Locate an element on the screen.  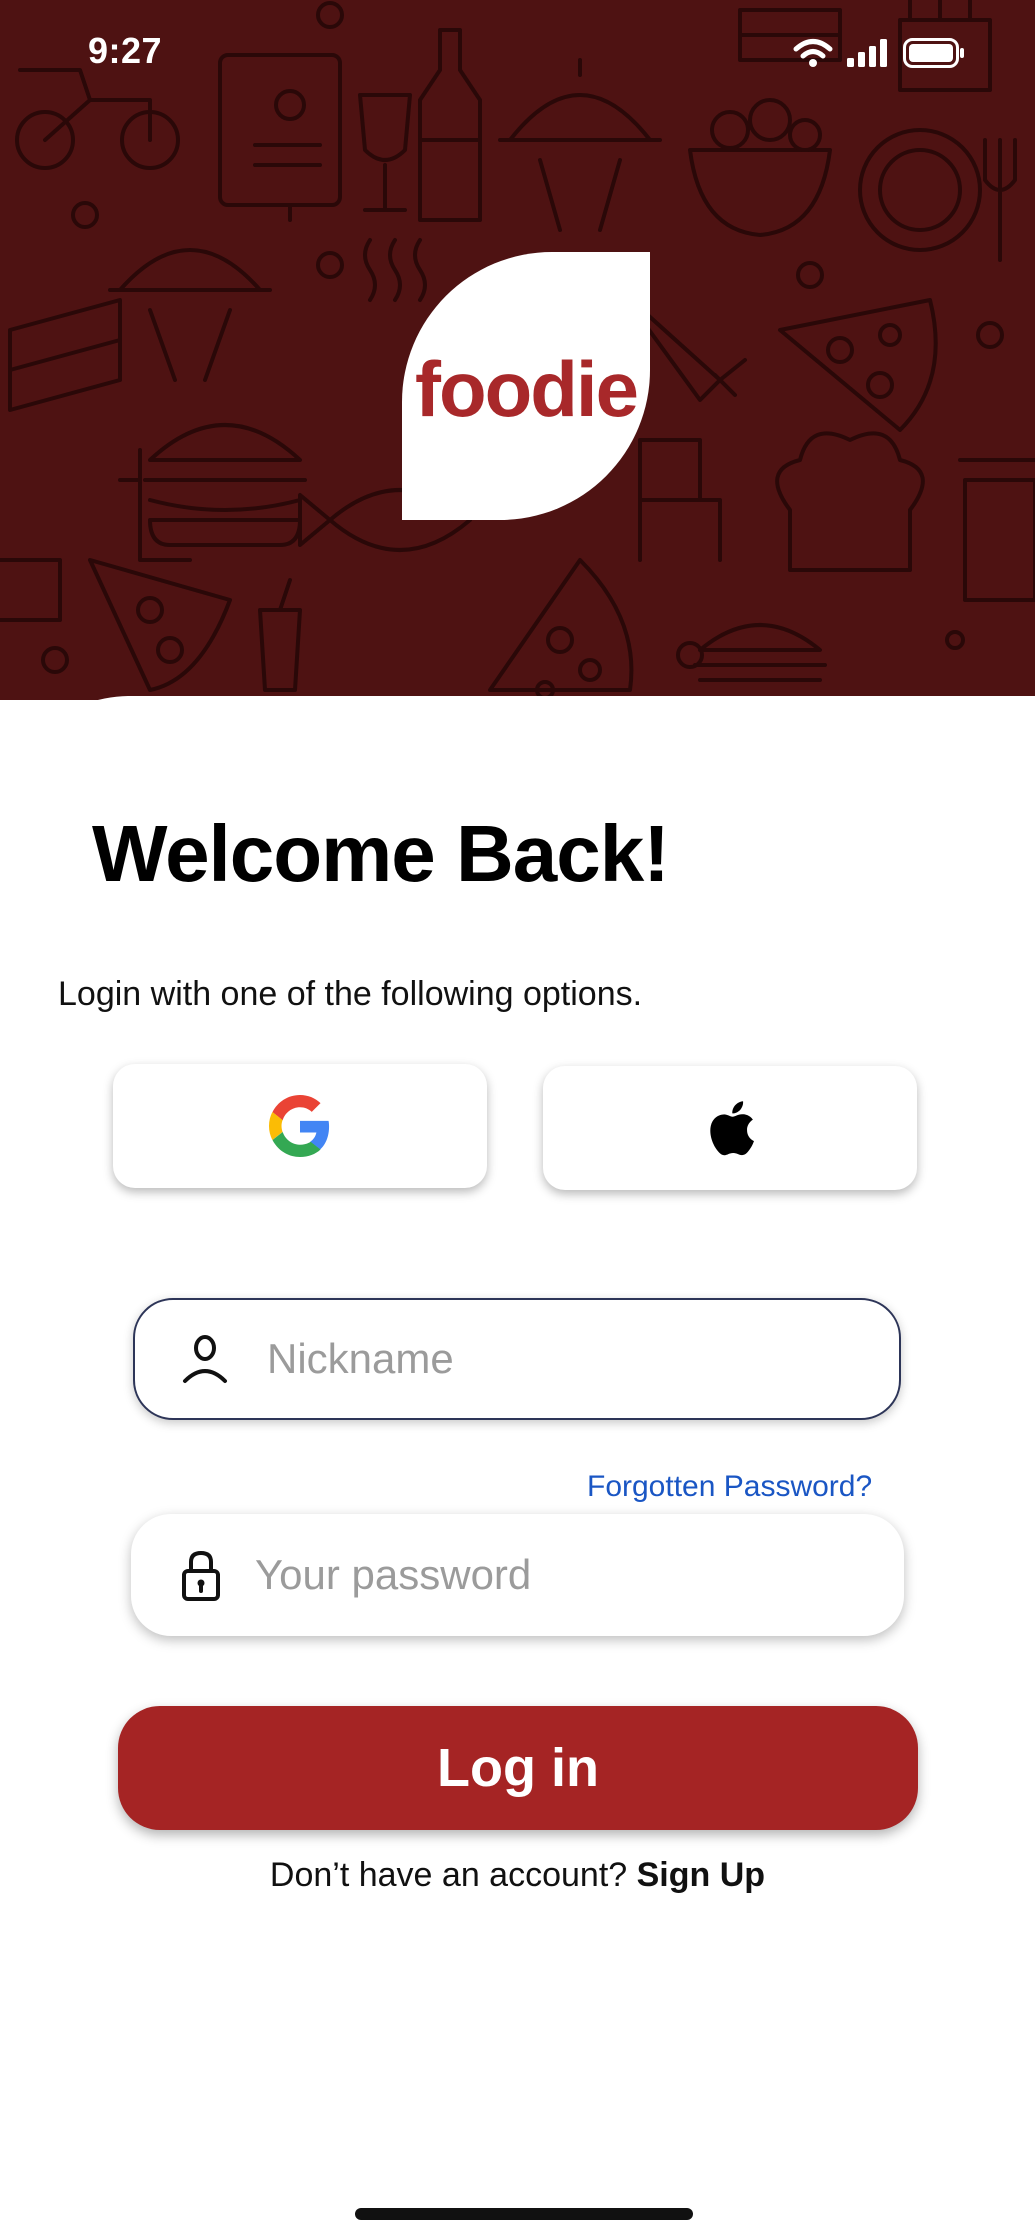
password-input is located at coordinates (560, 1575).